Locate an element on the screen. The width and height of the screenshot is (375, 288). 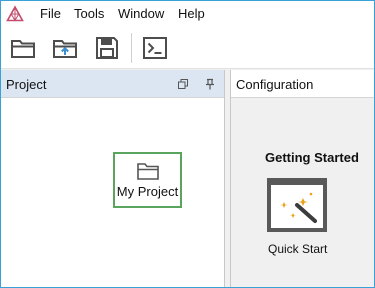
restore-icon is located at coordinates (183, 84).